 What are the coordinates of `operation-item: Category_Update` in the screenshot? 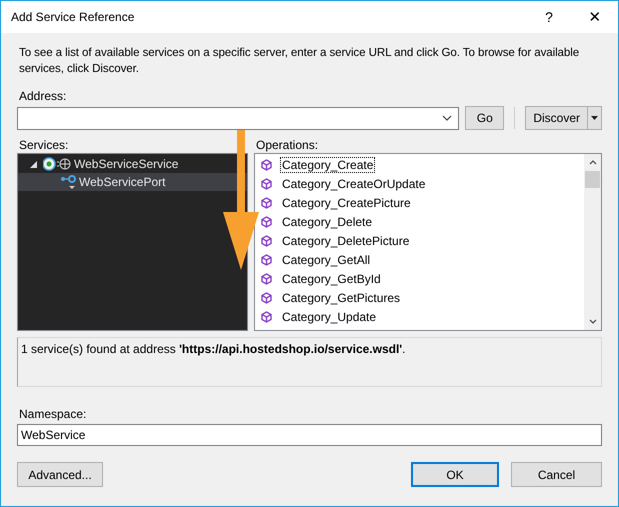 It's located at (419, 316).